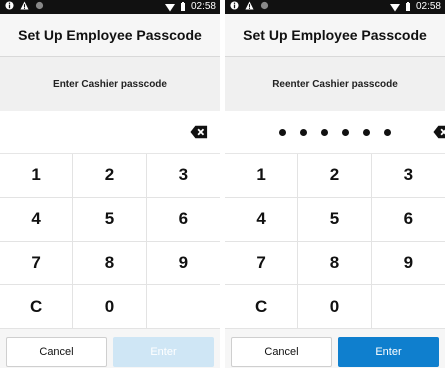 The width and height of the screenshot is (445, 368). Describe the element at coordinates (335, 84) in the screenshot. I see `passcode-prompt: Reenter Cashier passcode` at that location.